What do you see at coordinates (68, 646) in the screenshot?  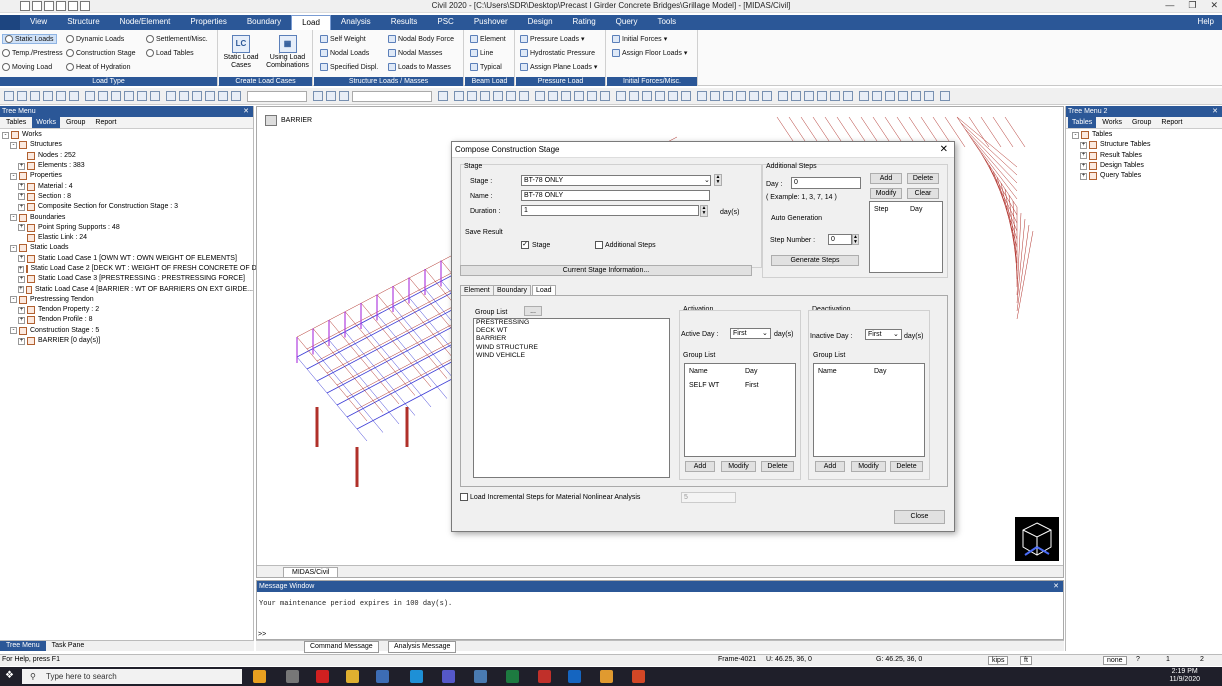 I see `left-bottom-tab-task-pane: Task Pane` at bounding box center [68, 646].